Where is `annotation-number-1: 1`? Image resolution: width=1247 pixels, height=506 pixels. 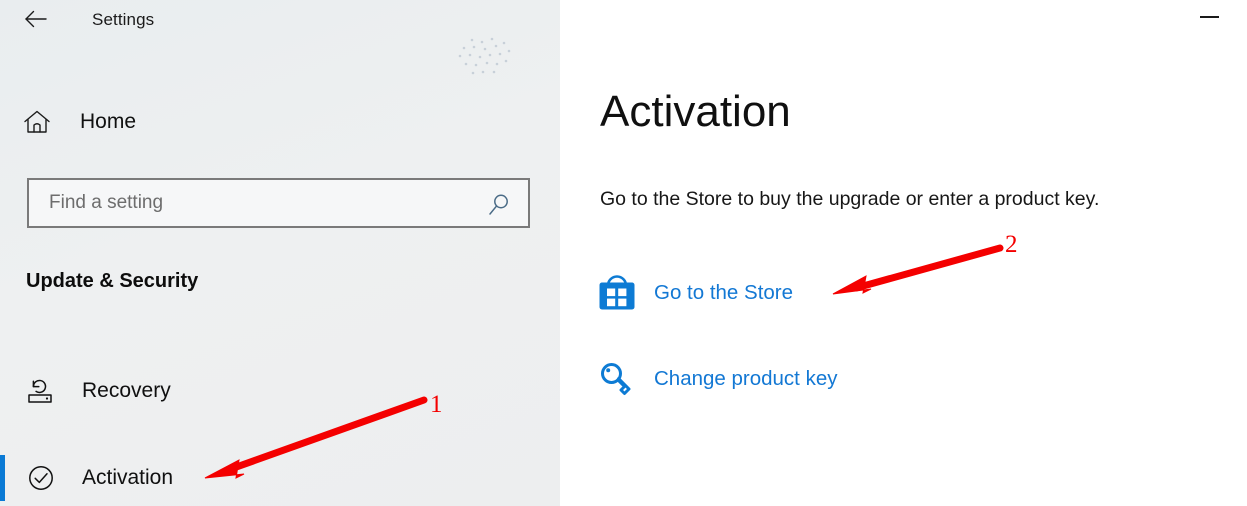
annotation-number-1: 1 is located at coordinates (436, 404).